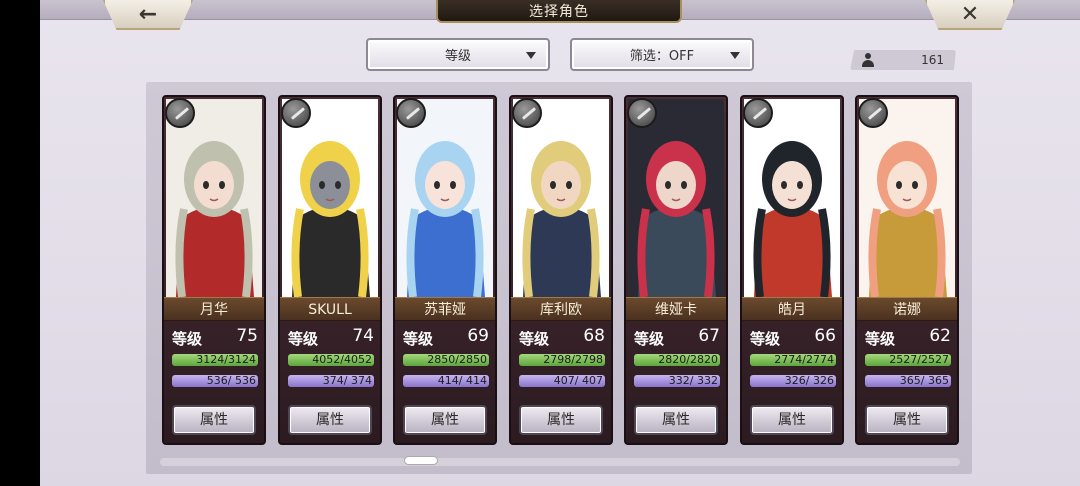 The height and width of the screenshot is (486, 1080). What do you see at coordinates (677, 381) in the screenshot?
I see `mp-bar: 332/ 332` at bounding box center [677, 381].